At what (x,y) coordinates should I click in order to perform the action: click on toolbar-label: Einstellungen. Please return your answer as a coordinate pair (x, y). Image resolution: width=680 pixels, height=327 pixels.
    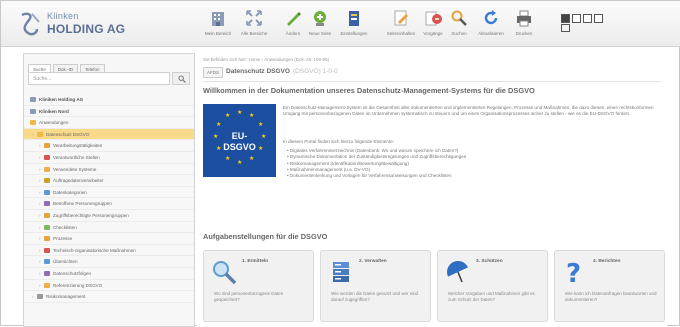
    Looking at the image, I should click on (354, 33).